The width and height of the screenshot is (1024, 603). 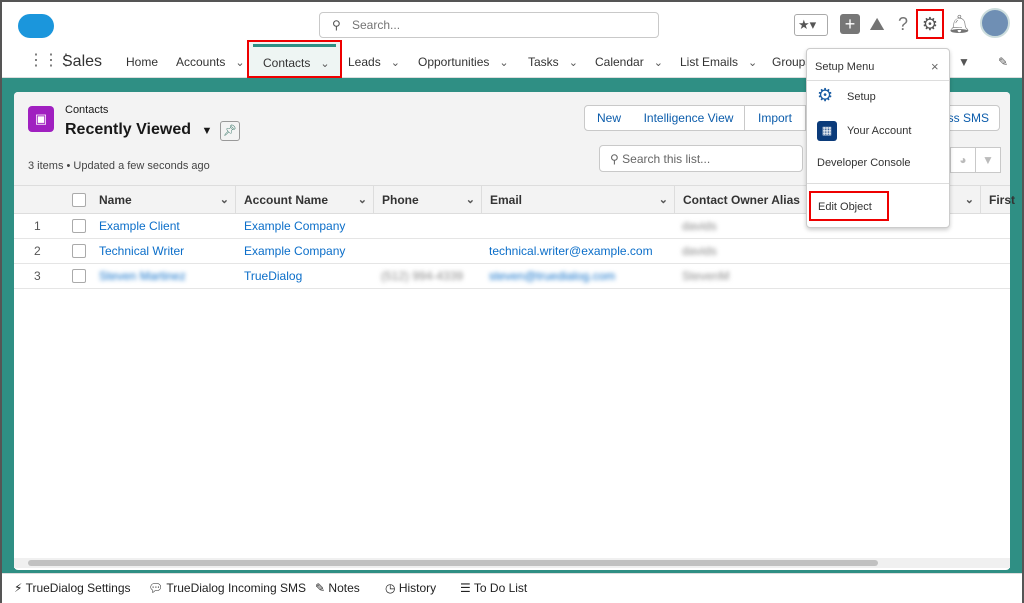 I want to click on row-number: 1, so click(x=37, y=226).